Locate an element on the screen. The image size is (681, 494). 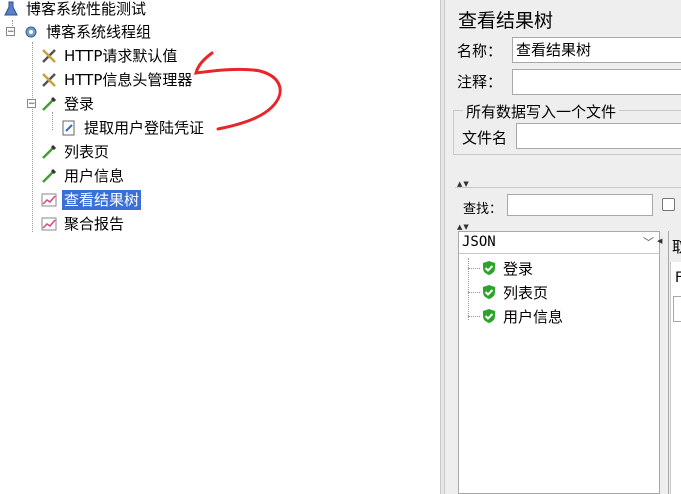
search-case-checkbox is located at coordinates (668, 204).